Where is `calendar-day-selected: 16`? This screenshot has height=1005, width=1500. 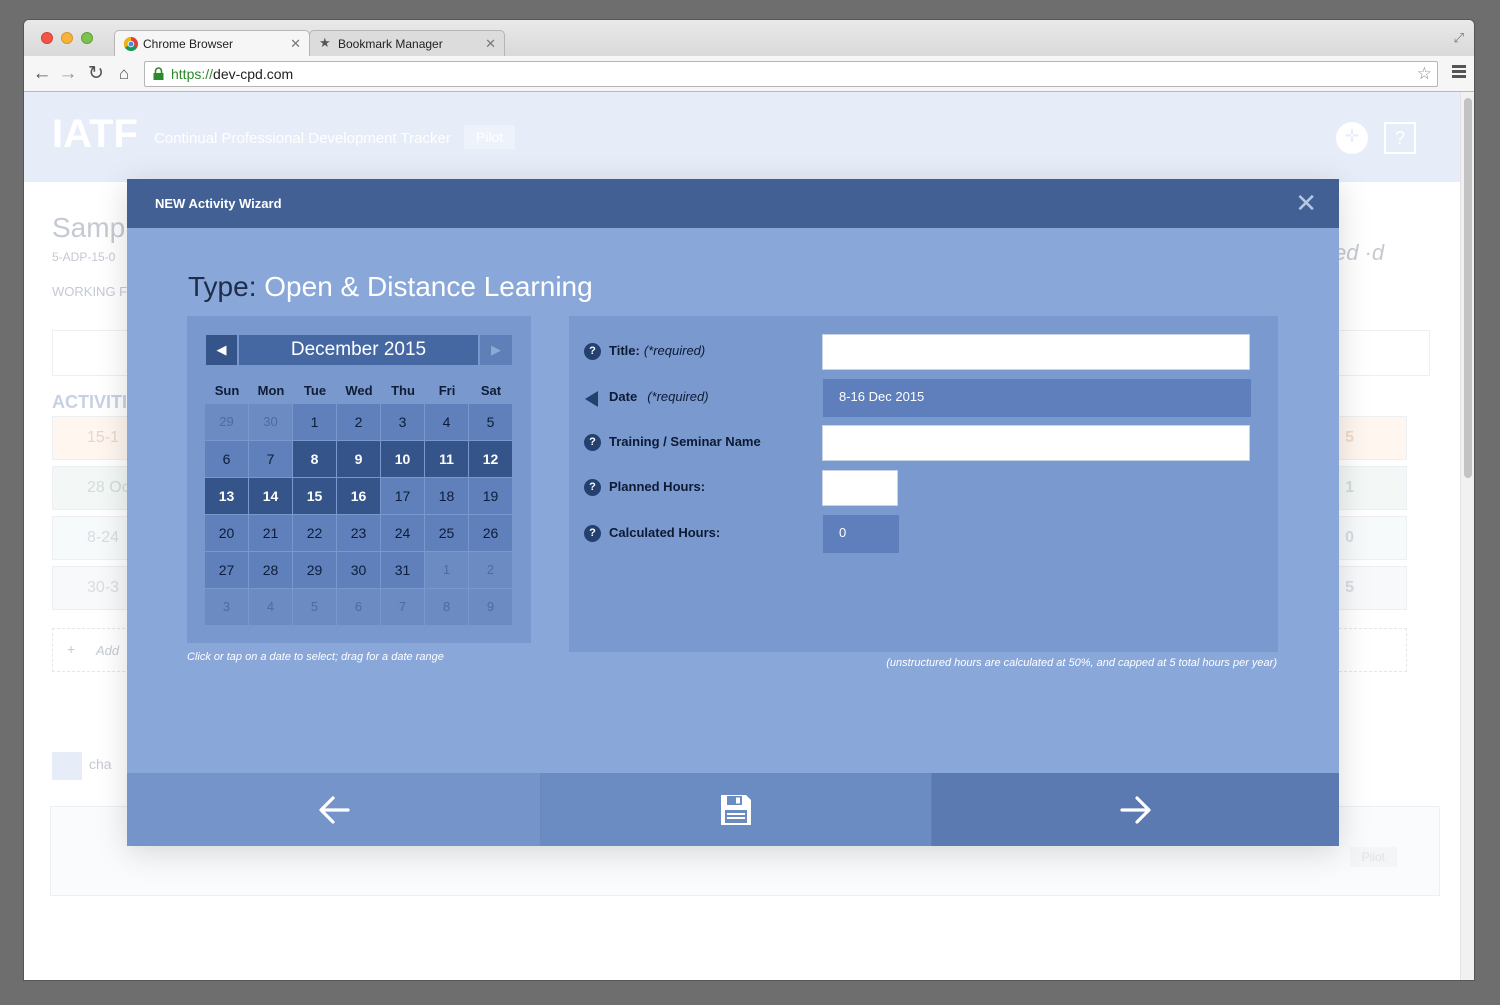 calendar-day-selected: 16 is located at coordinates (358, 496).